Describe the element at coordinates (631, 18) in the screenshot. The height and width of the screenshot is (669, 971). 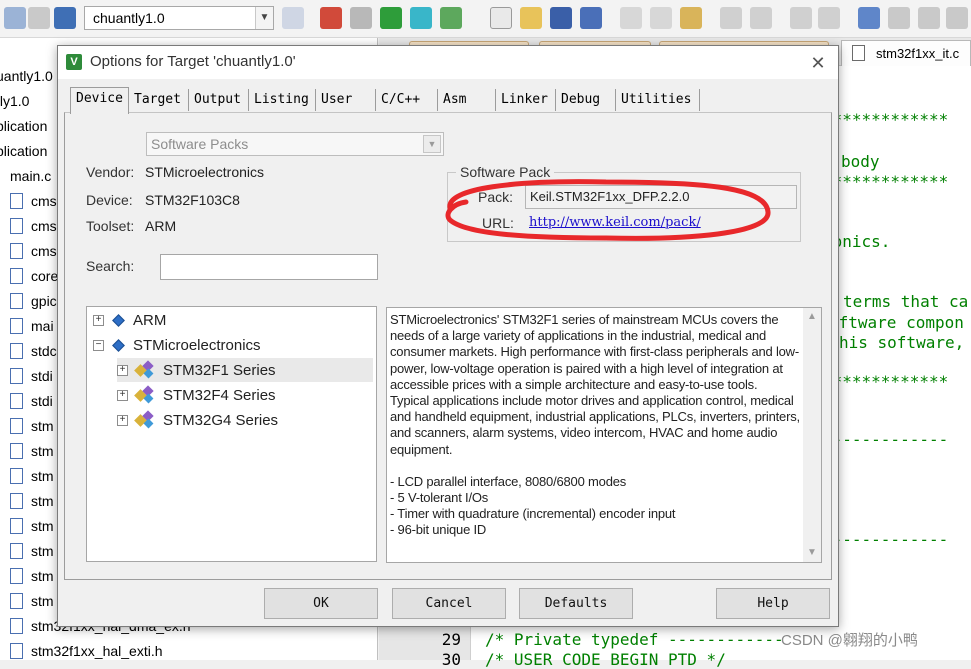
I see `cut-icon` at that location.